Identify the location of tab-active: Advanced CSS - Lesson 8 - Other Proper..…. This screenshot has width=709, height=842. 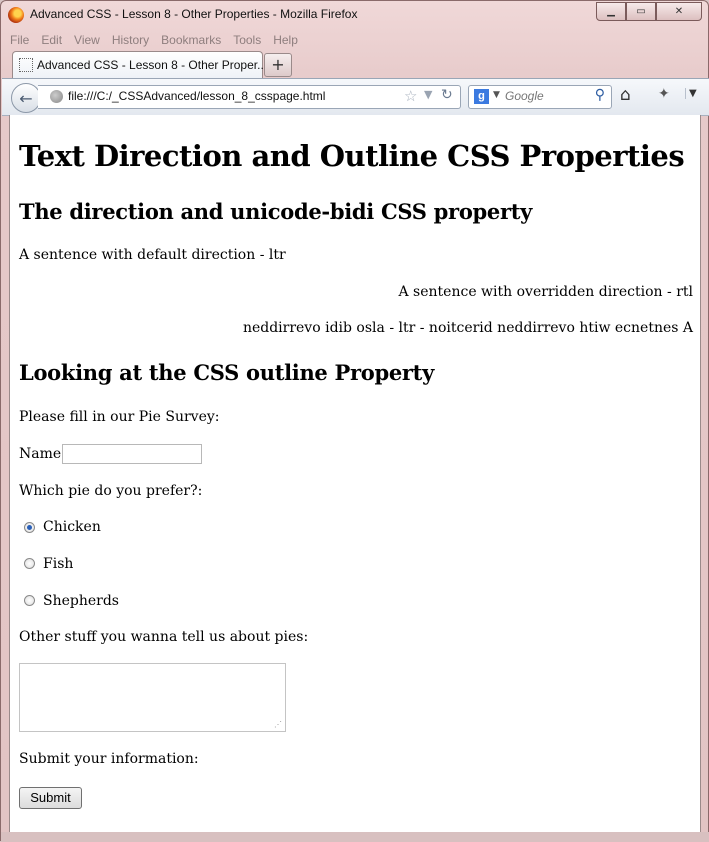
(139, 64).